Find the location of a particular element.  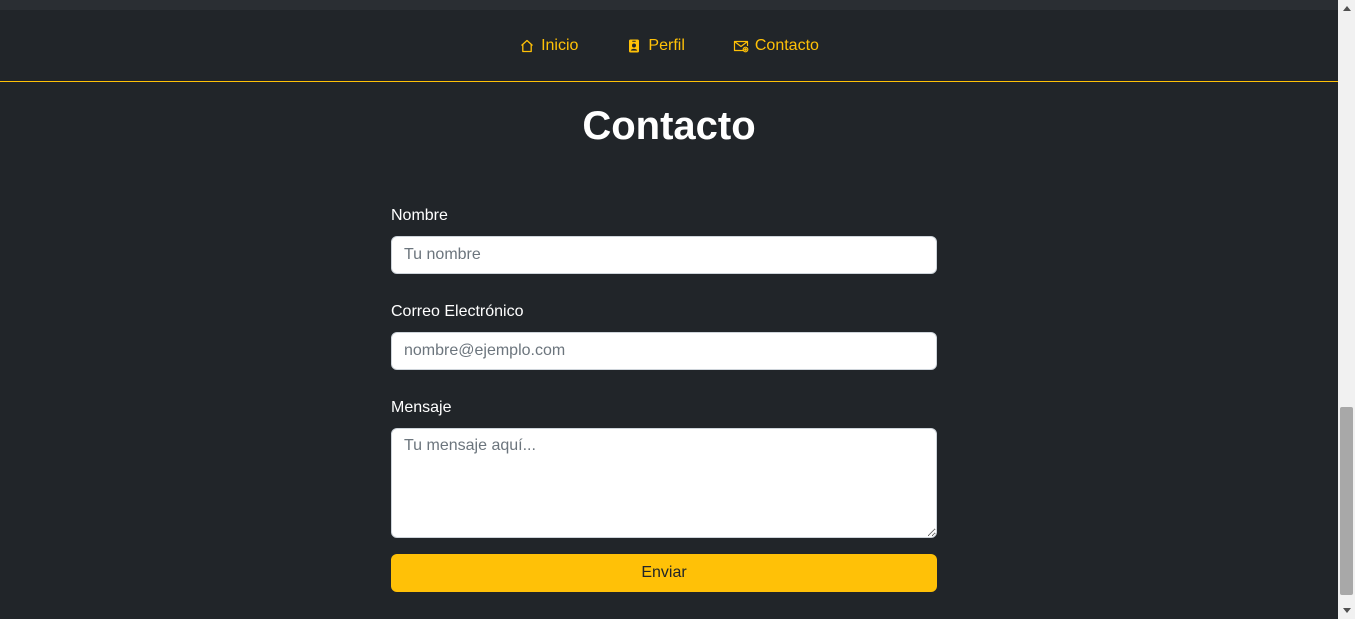

name-input is located at coordinates (664, 255).